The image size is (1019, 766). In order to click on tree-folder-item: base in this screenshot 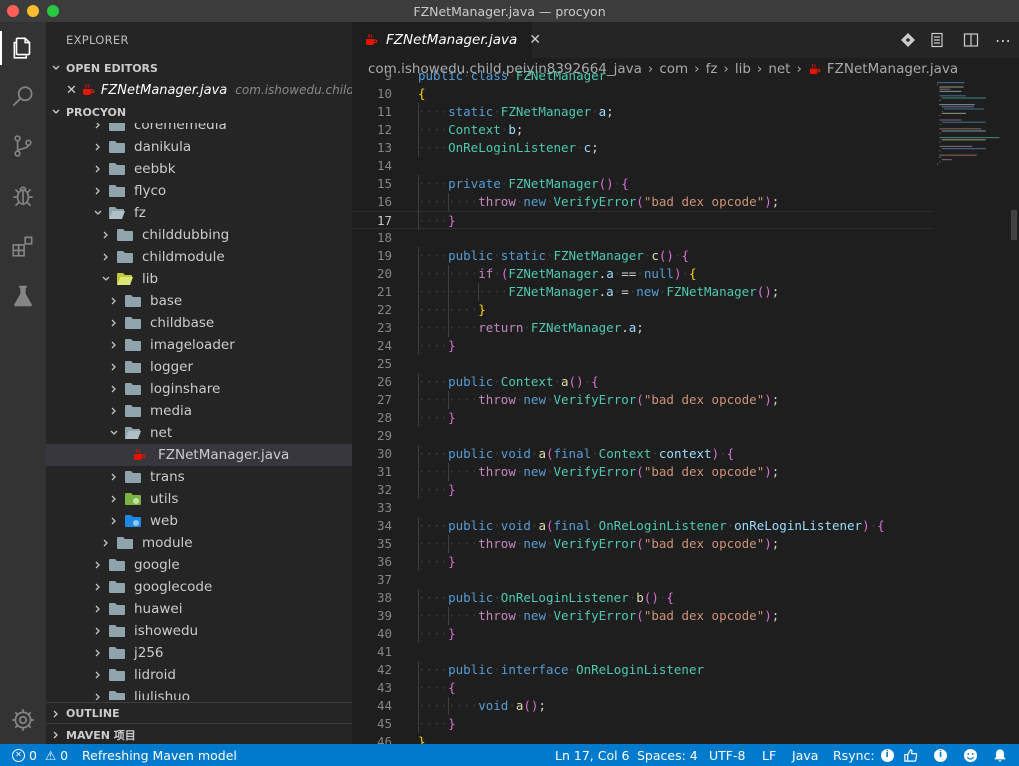, I will do `click(199, 301)`.